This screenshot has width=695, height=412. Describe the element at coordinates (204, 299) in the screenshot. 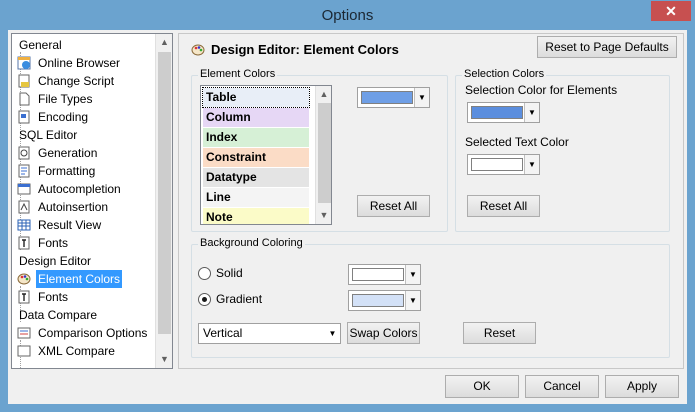

I see `gradient-radio` at that location.